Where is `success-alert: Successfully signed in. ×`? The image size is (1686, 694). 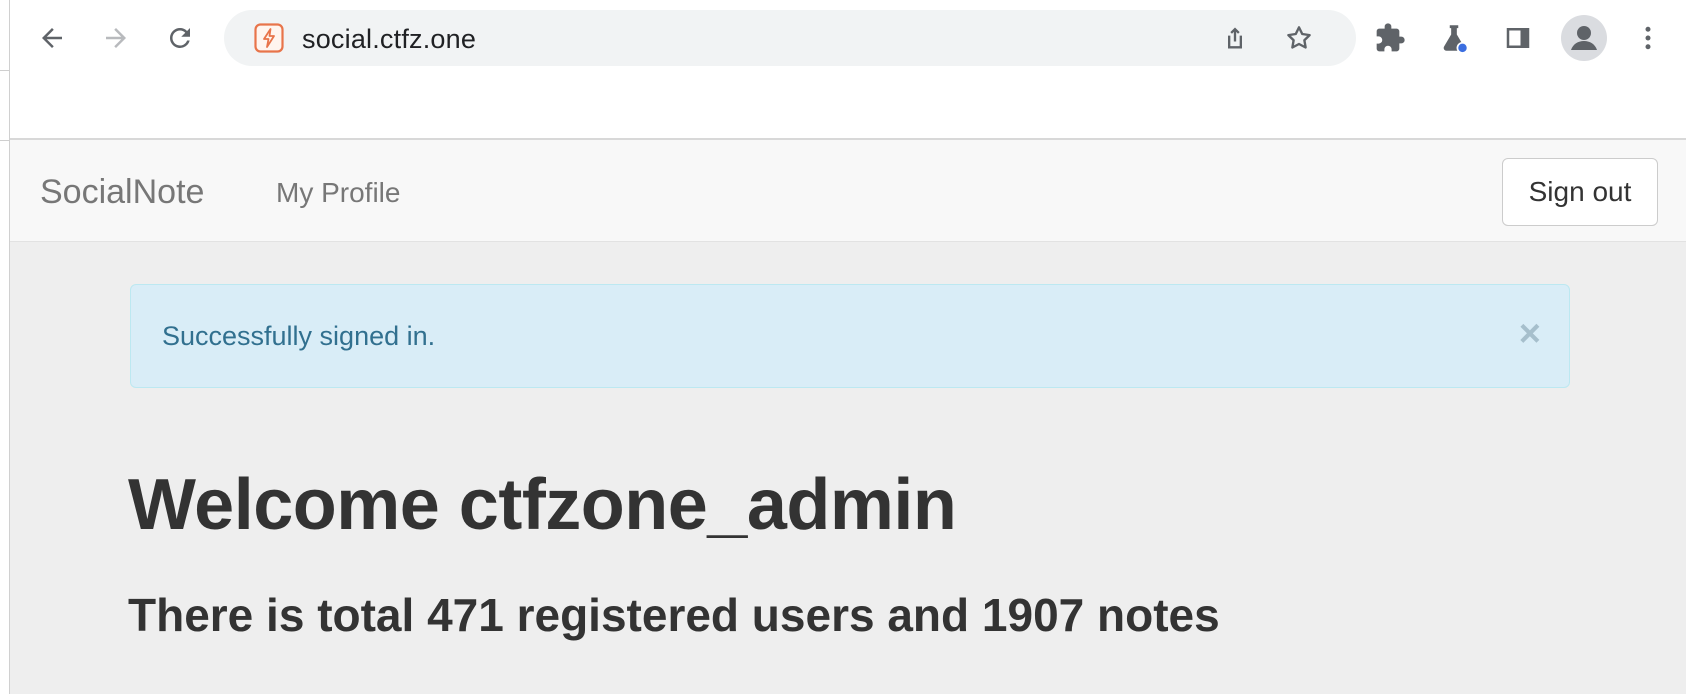 success-alert: Successfully signed in. × is located at coordinates (850, 336).